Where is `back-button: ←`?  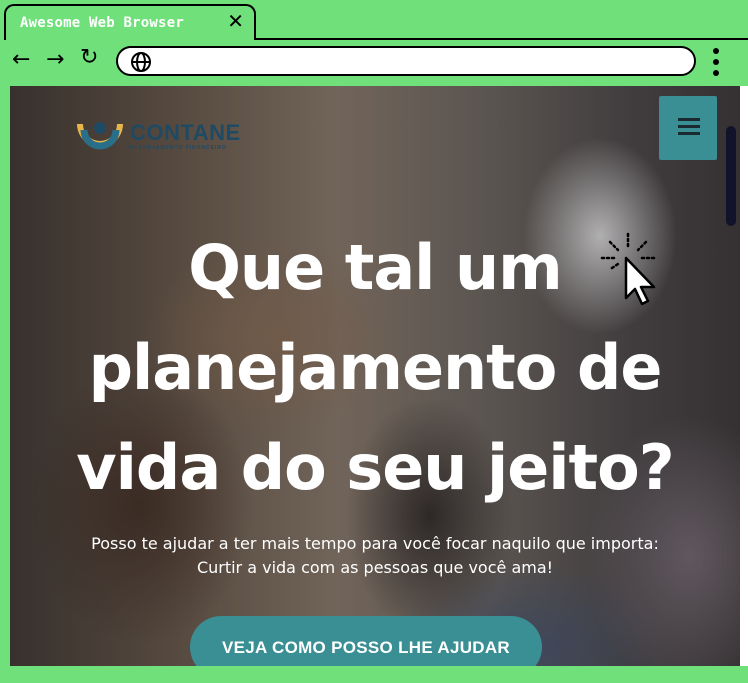 back-button: ← is located at coordinates (21, 60).